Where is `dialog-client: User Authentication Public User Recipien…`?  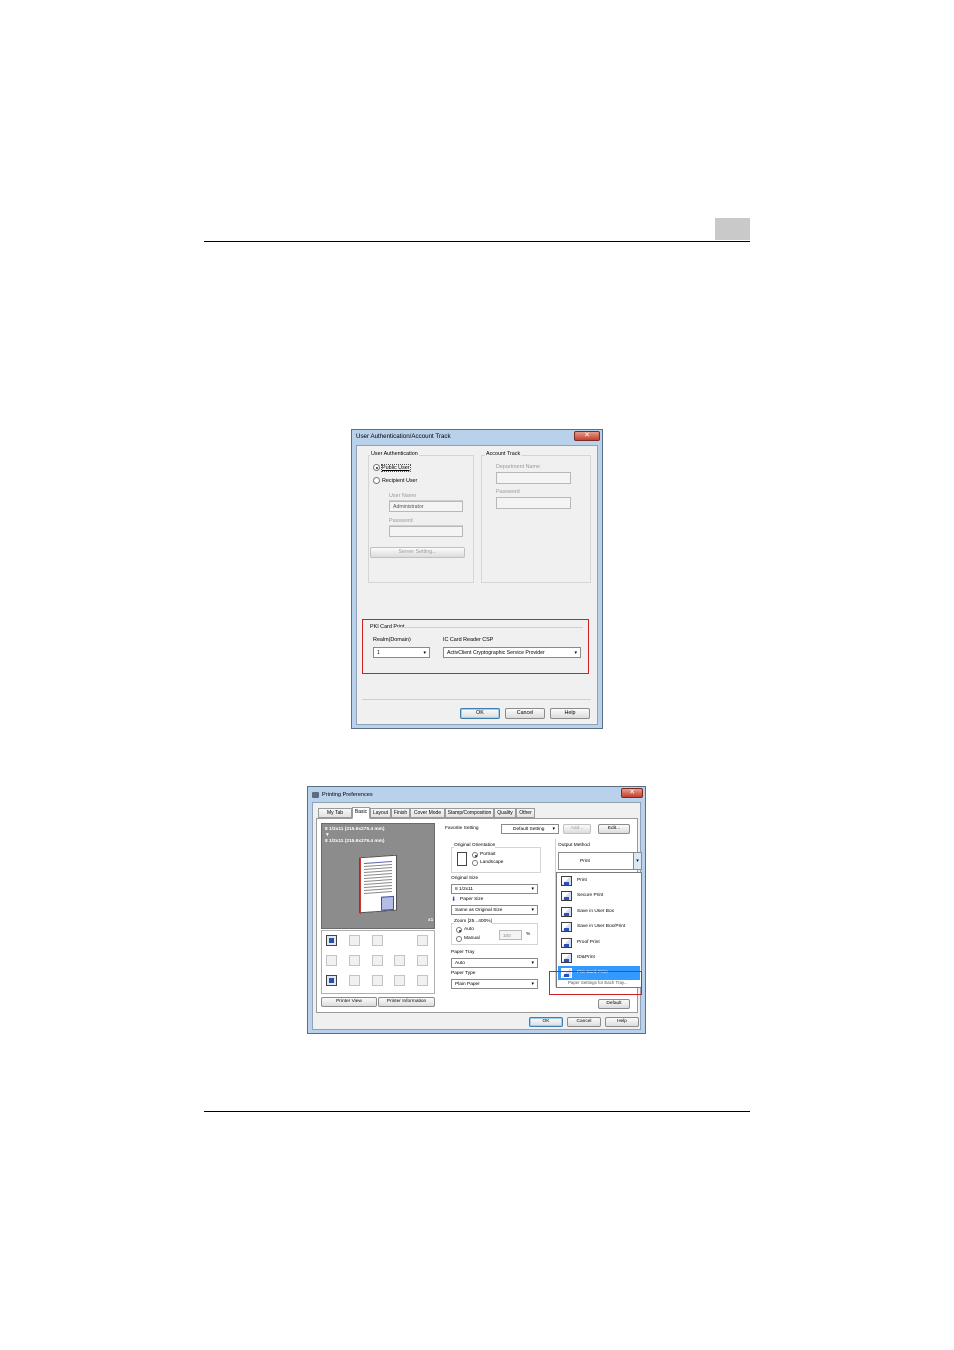 dialog-client: User Authentication Public User Recipien… is located at coordinates (477, 585).